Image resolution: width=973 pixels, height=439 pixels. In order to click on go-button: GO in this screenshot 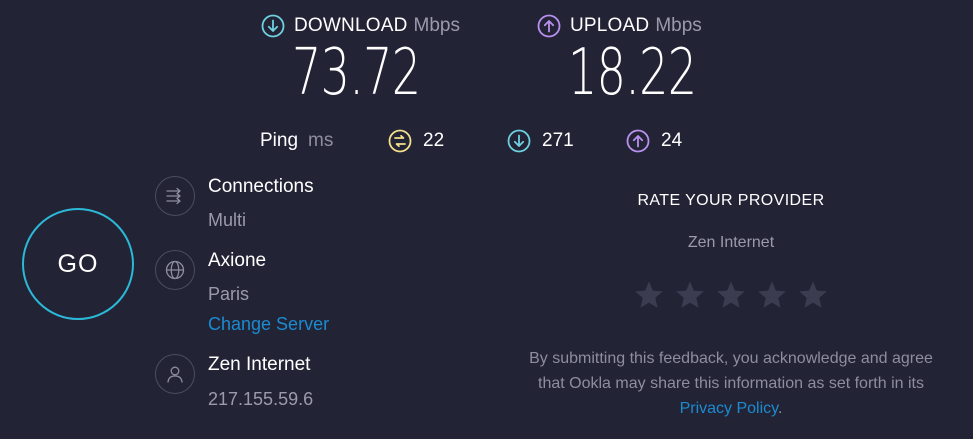, I will do `click(78, 264)`.